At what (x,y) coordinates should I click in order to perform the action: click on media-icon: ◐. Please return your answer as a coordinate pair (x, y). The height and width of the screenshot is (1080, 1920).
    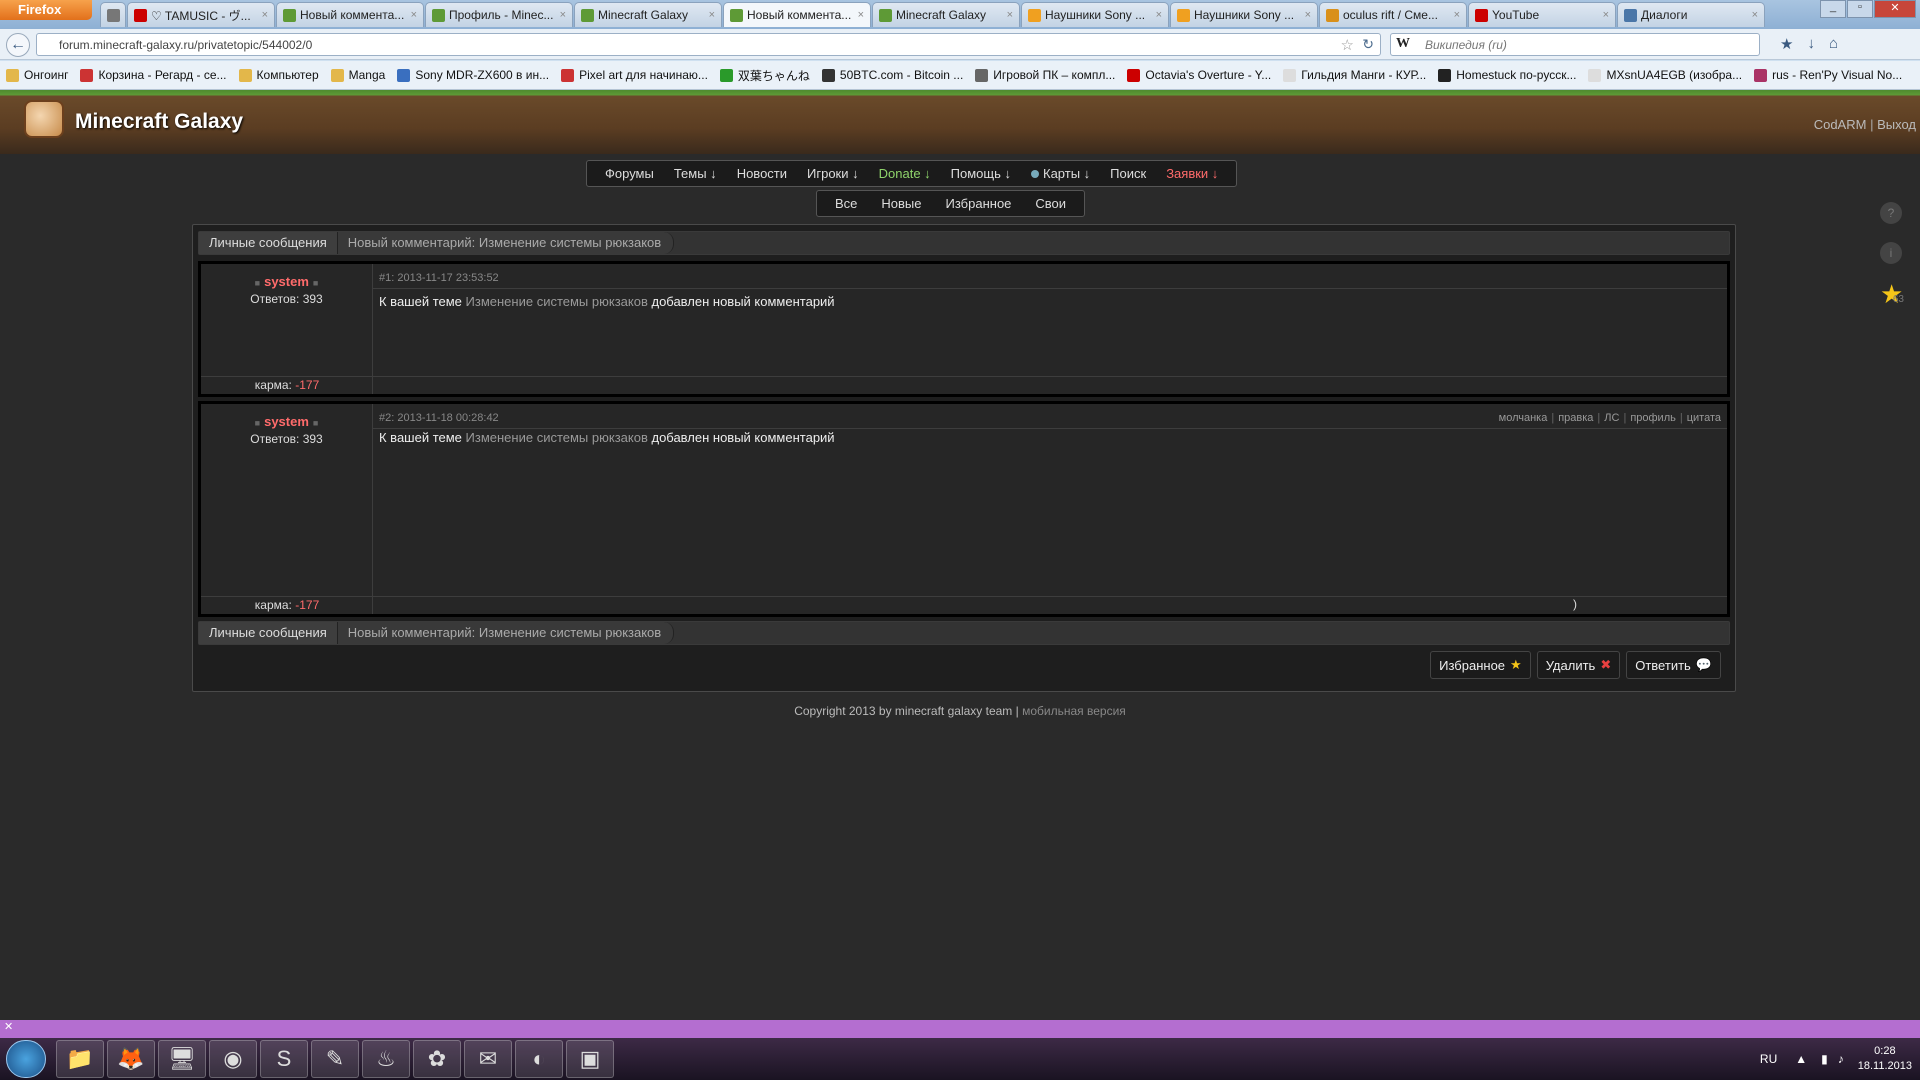
    Looking at the image, I should click on (539, 1059).